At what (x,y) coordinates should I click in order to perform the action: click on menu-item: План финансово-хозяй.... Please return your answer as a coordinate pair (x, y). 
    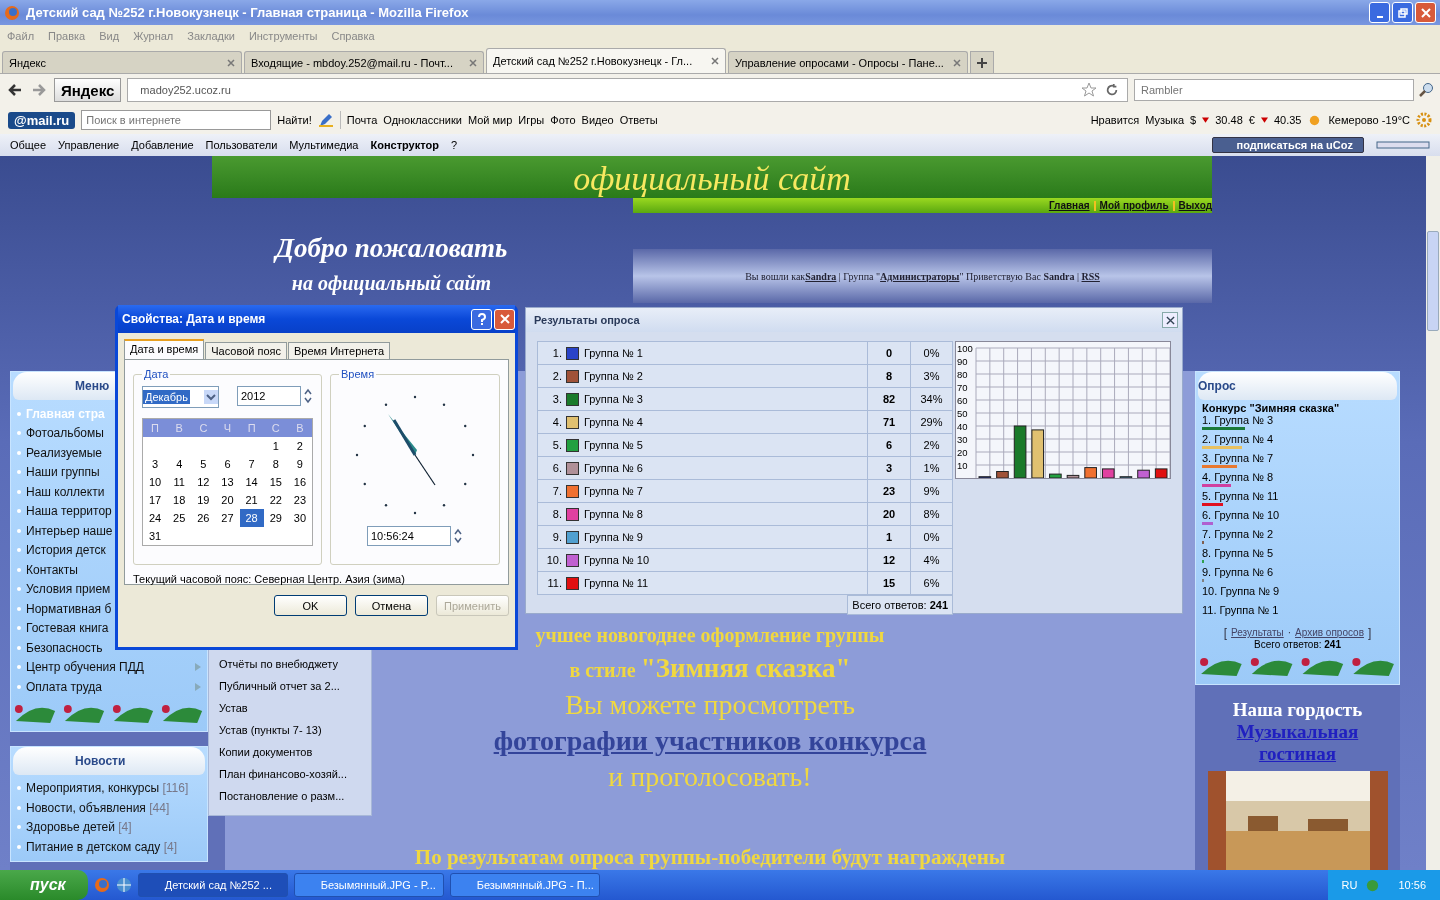
    Looking at the image, I should click on (290, 774).